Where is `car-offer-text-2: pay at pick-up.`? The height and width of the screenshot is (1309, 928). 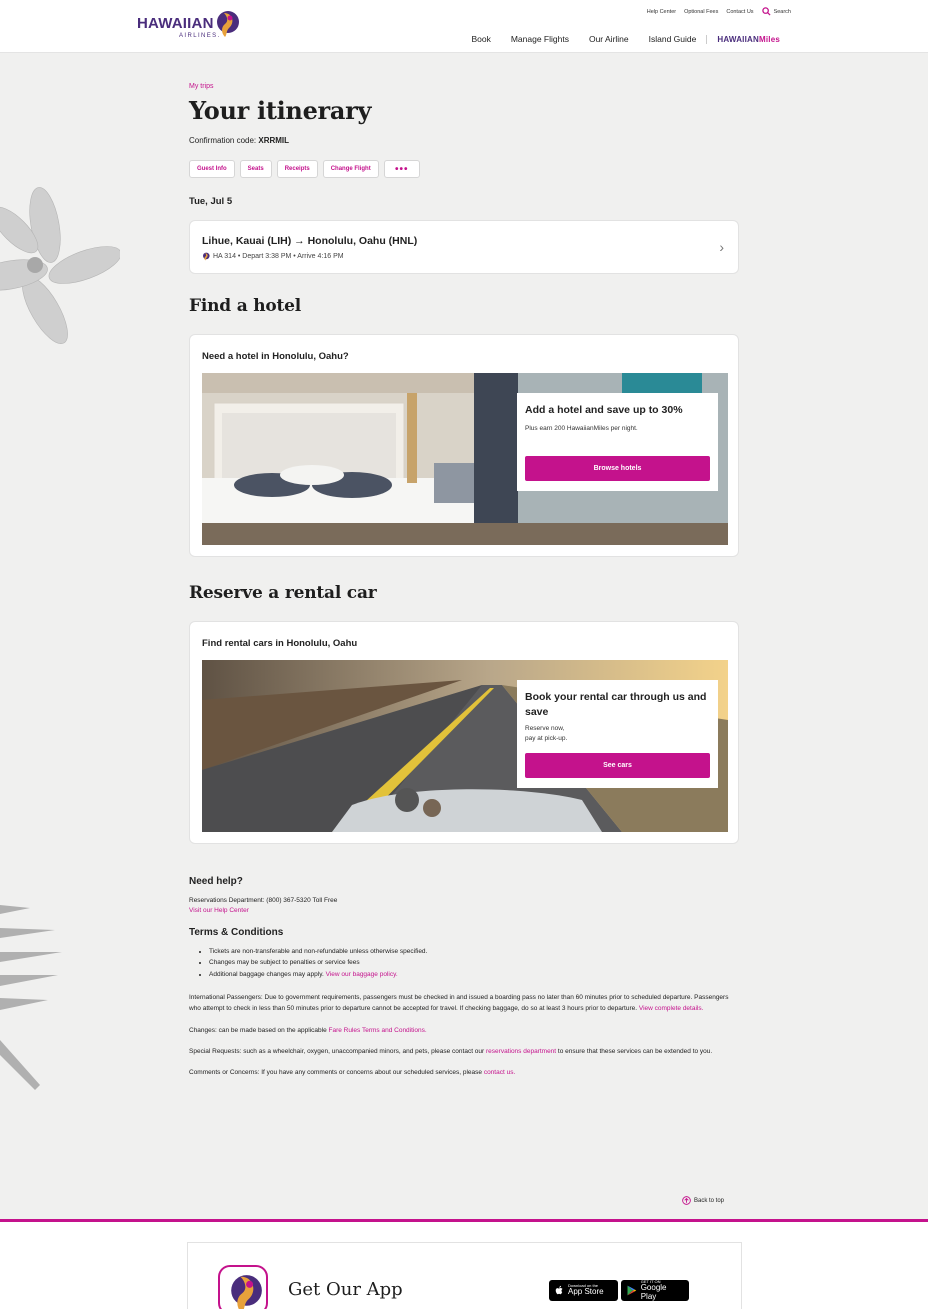 car-offer-text-2: pay at pick-up. is located at coordinates (546, 738).